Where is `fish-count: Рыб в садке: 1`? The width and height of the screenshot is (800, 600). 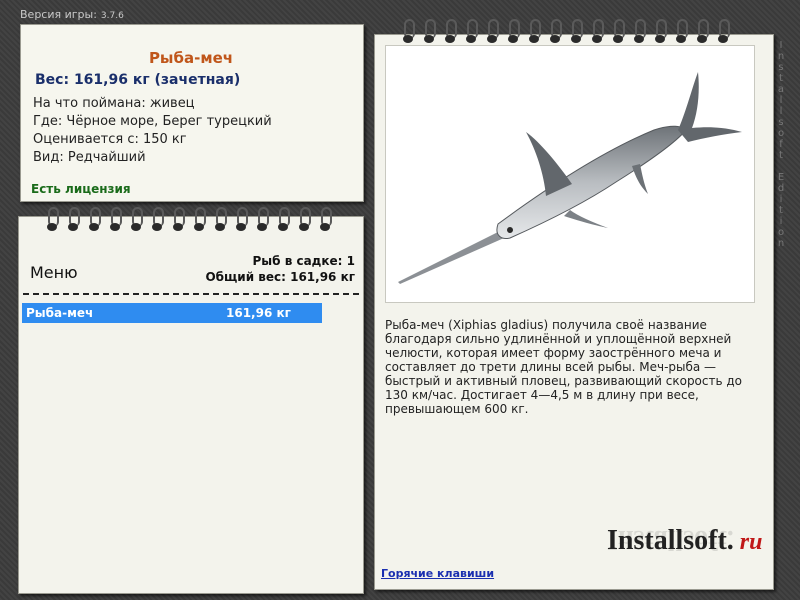 fish-count: Рыб в садке: 1 is located at coordinates (304, 261).